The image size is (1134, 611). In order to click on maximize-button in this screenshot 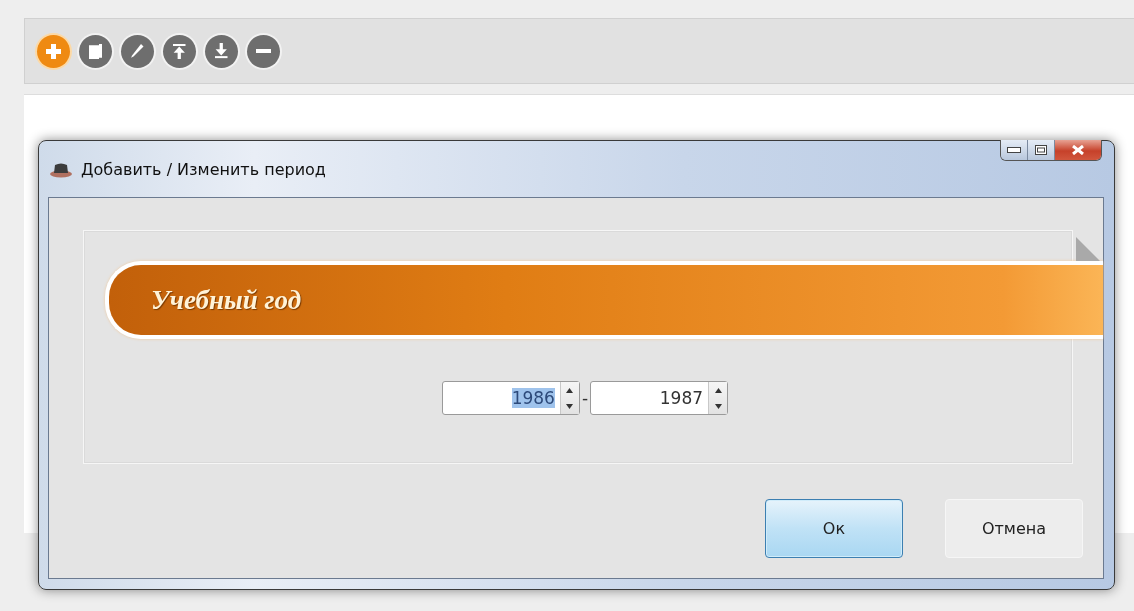, I will do `click(1041, 150)`.